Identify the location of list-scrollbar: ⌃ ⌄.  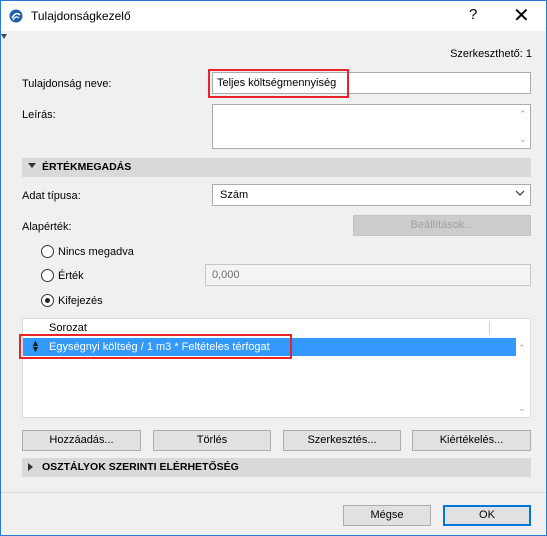
(522, 378).